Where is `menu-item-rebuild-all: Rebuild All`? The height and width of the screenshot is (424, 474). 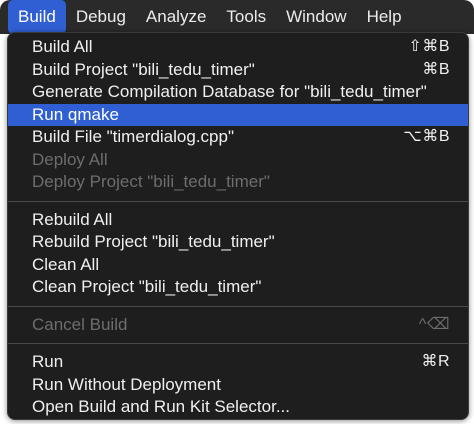 menu-item-rebuild-all: Rebuild All is located at coordinates (238, 220).